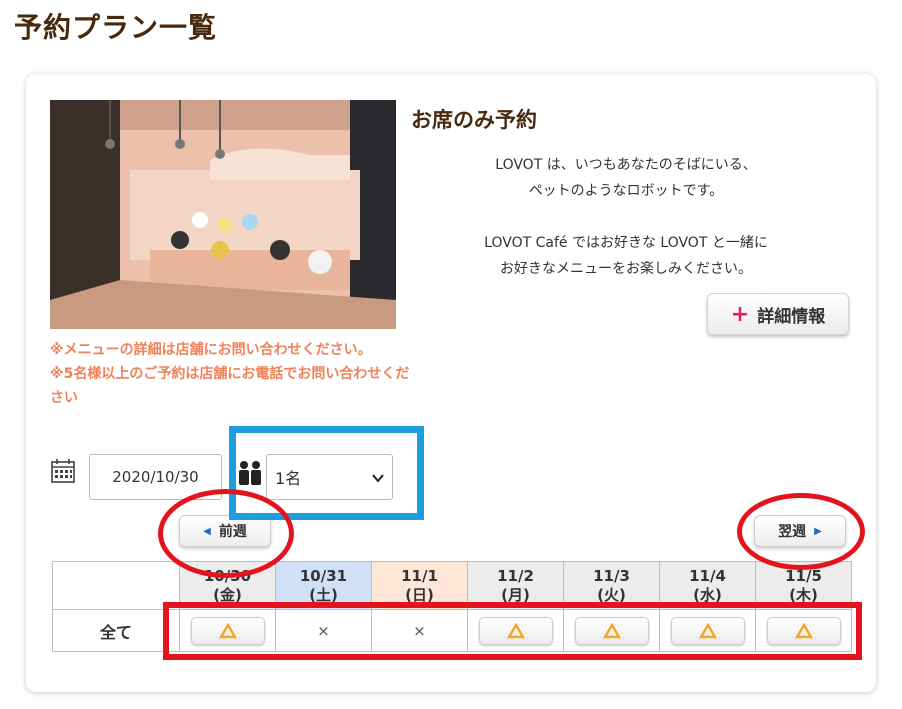  What do you see at coordinates (707, 575) in the screenshot?
I see `day-date: 11/4` at bounding box center [707, 575].